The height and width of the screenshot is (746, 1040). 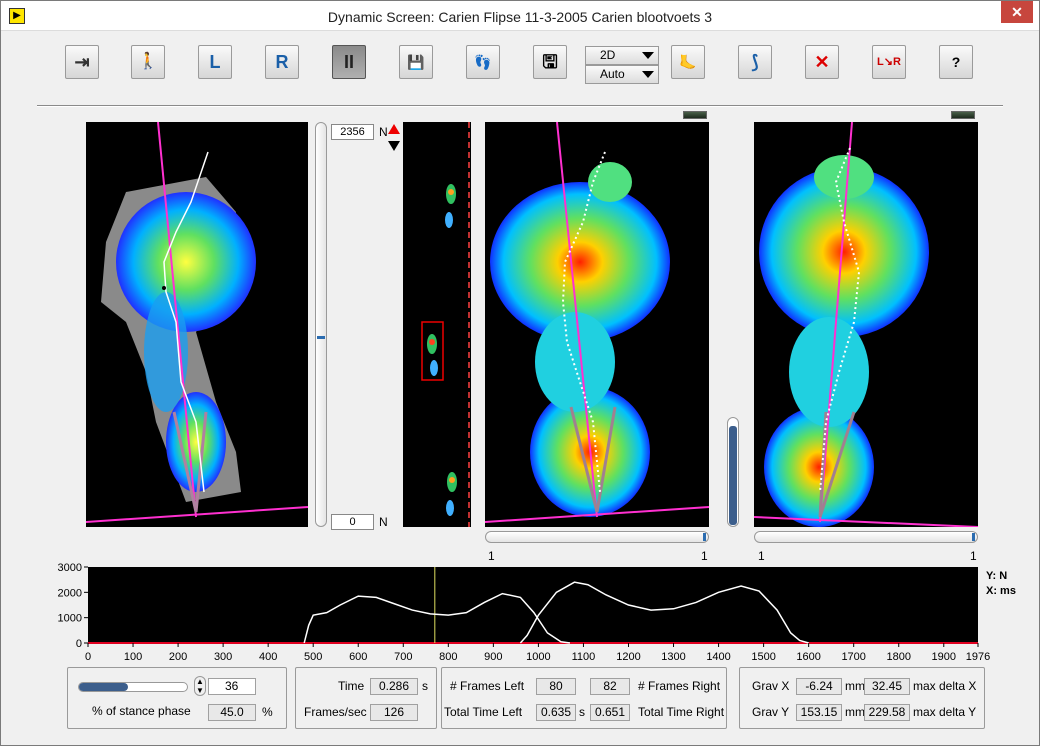 I want to click on chart-x-tick-label: 1800, so click(x=898, y=657).